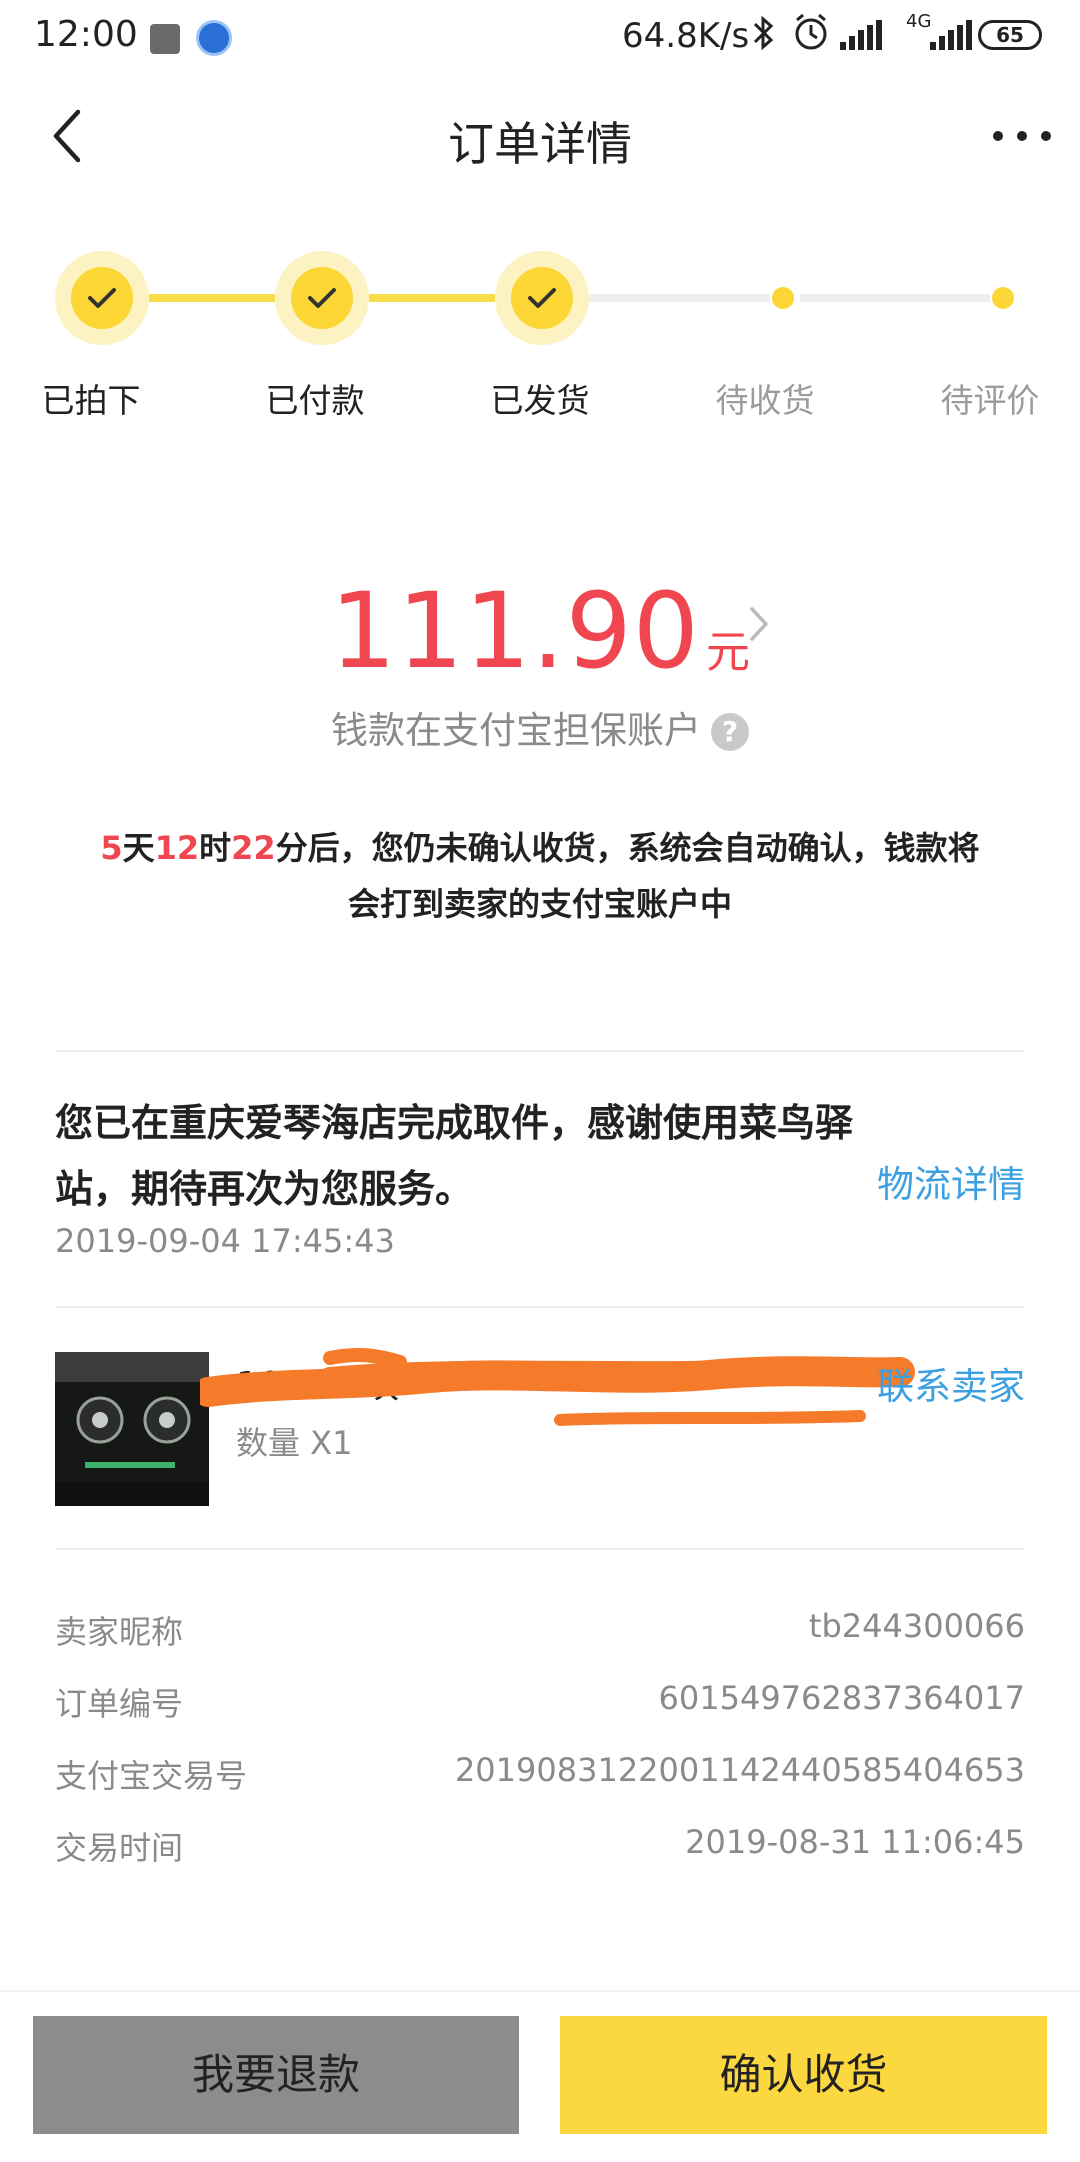 Image resolution: width=1080 pixels, height=2162 pixels. I want to click on info-label: 卖家昵称, so click(119, 1632).